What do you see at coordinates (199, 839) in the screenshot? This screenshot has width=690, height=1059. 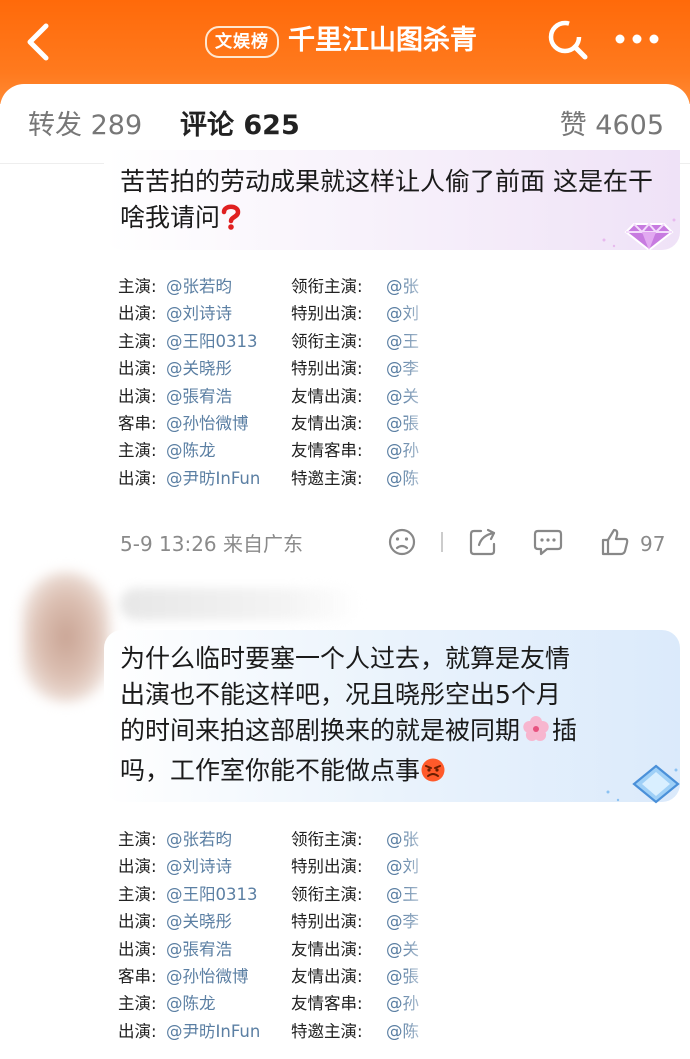 I see `cast-name: @张若昀` at bounding box center [199, 839].